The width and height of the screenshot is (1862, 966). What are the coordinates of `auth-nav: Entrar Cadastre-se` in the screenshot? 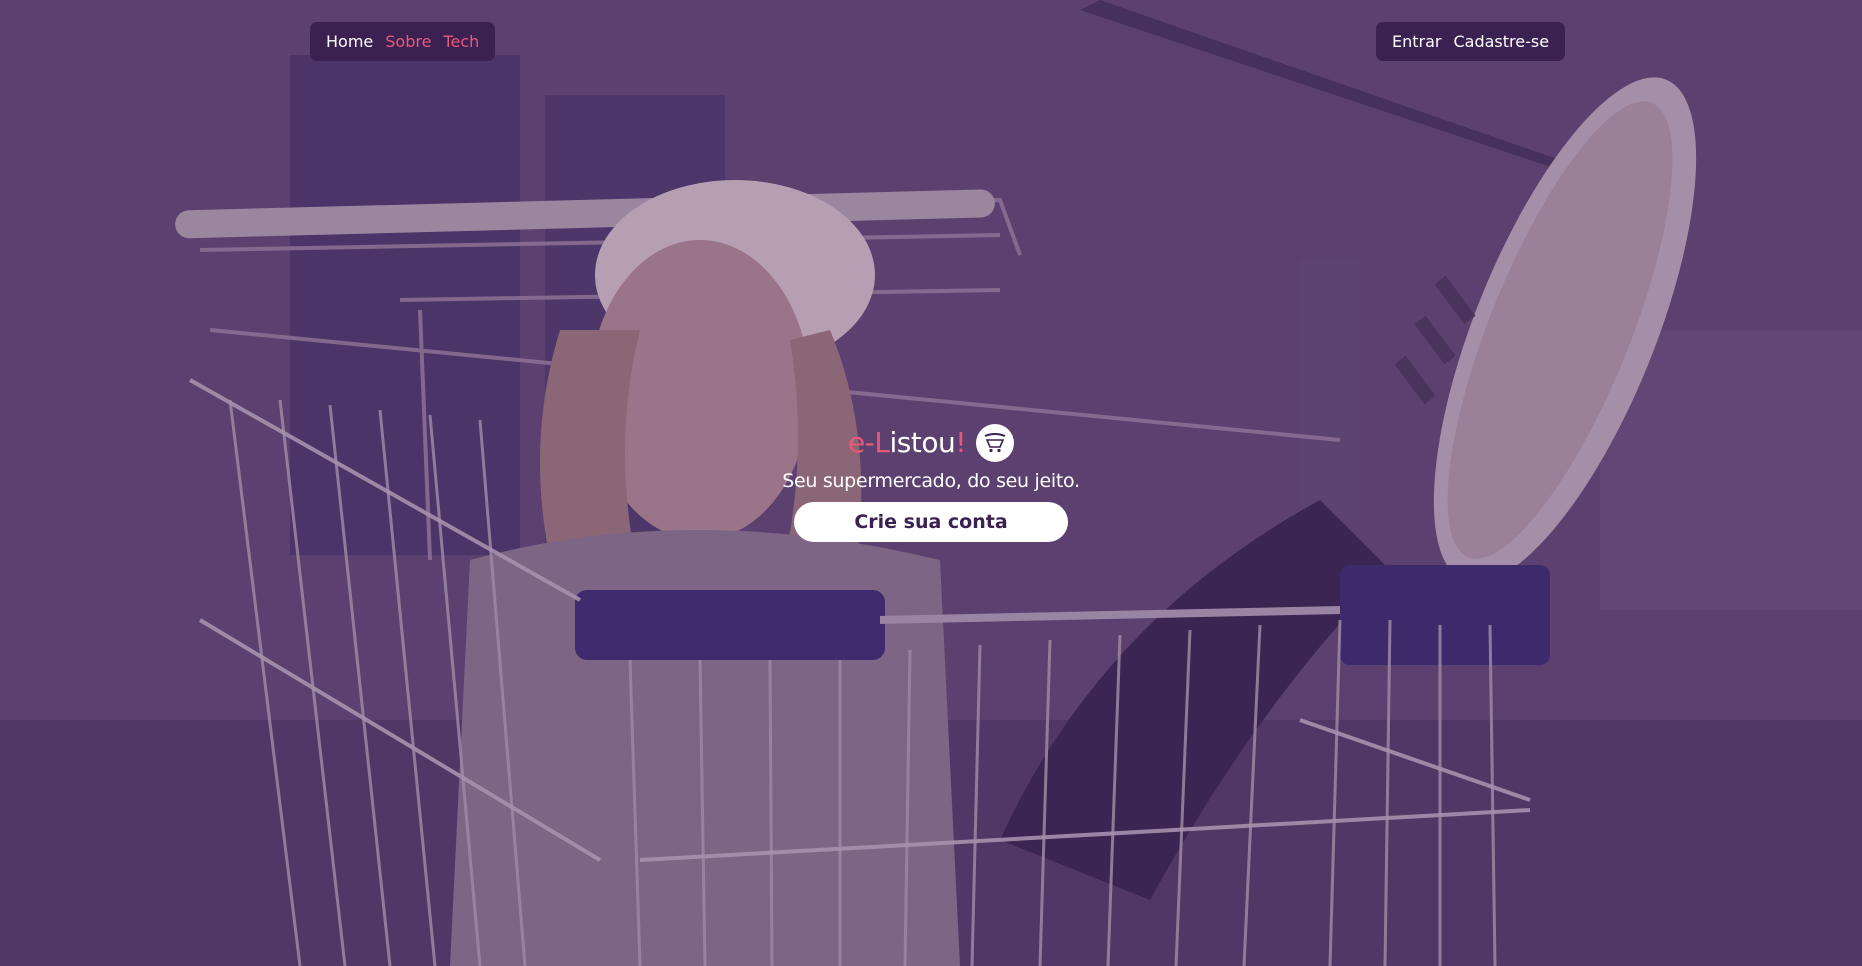 It's located at (1471, 41).